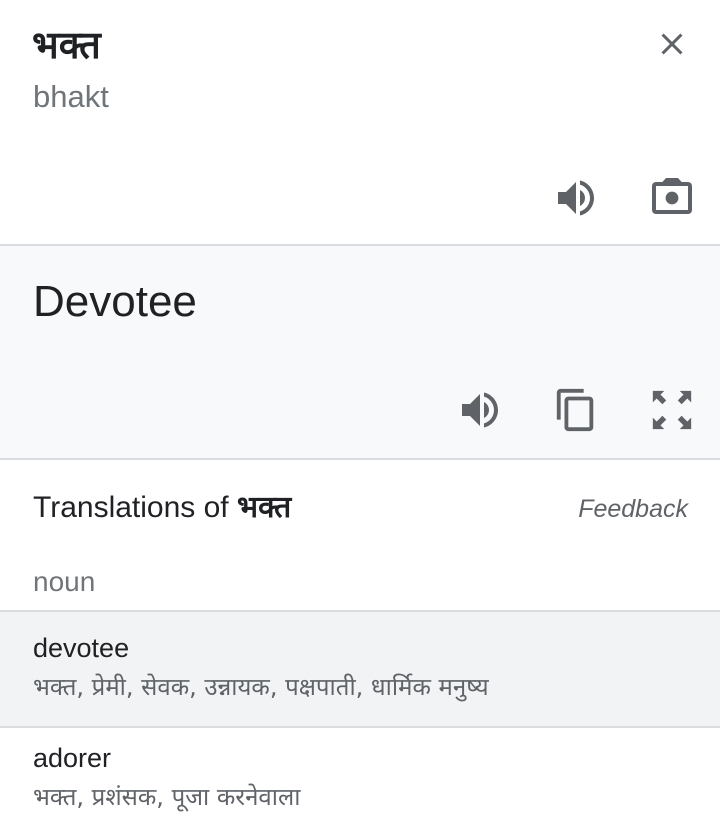 This screenshot has width=720, height=832. I want to click on feedback-link: Feedback, so click(633, 509).